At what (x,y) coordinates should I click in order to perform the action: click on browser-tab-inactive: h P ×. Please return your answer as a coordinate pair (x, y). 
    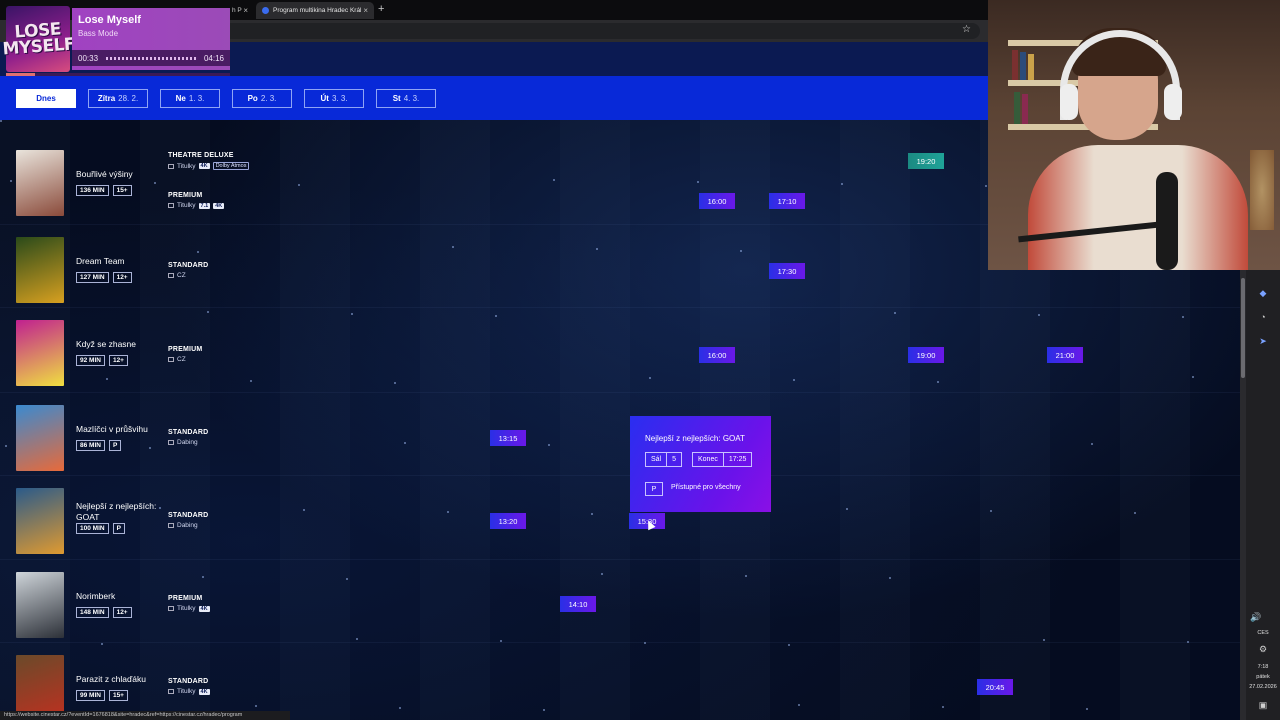
    Looking at the image, I should click on (240, 10).